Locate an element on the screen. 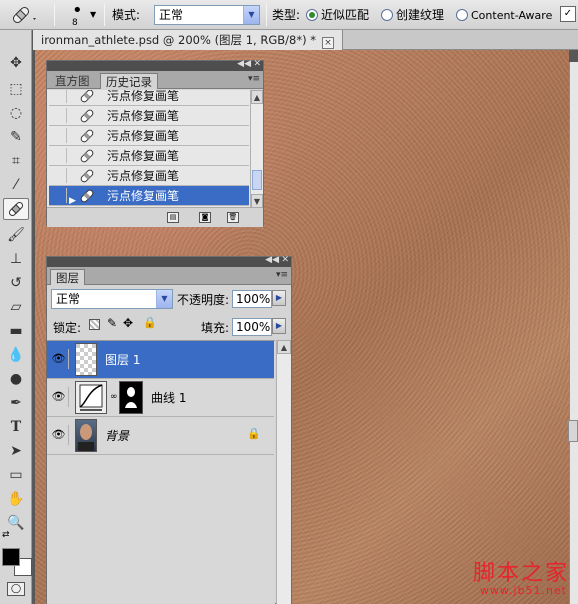 The width and height of the screenshot is (578, 604). healing-brush-preset-icon is located at coordinates (21, 15).